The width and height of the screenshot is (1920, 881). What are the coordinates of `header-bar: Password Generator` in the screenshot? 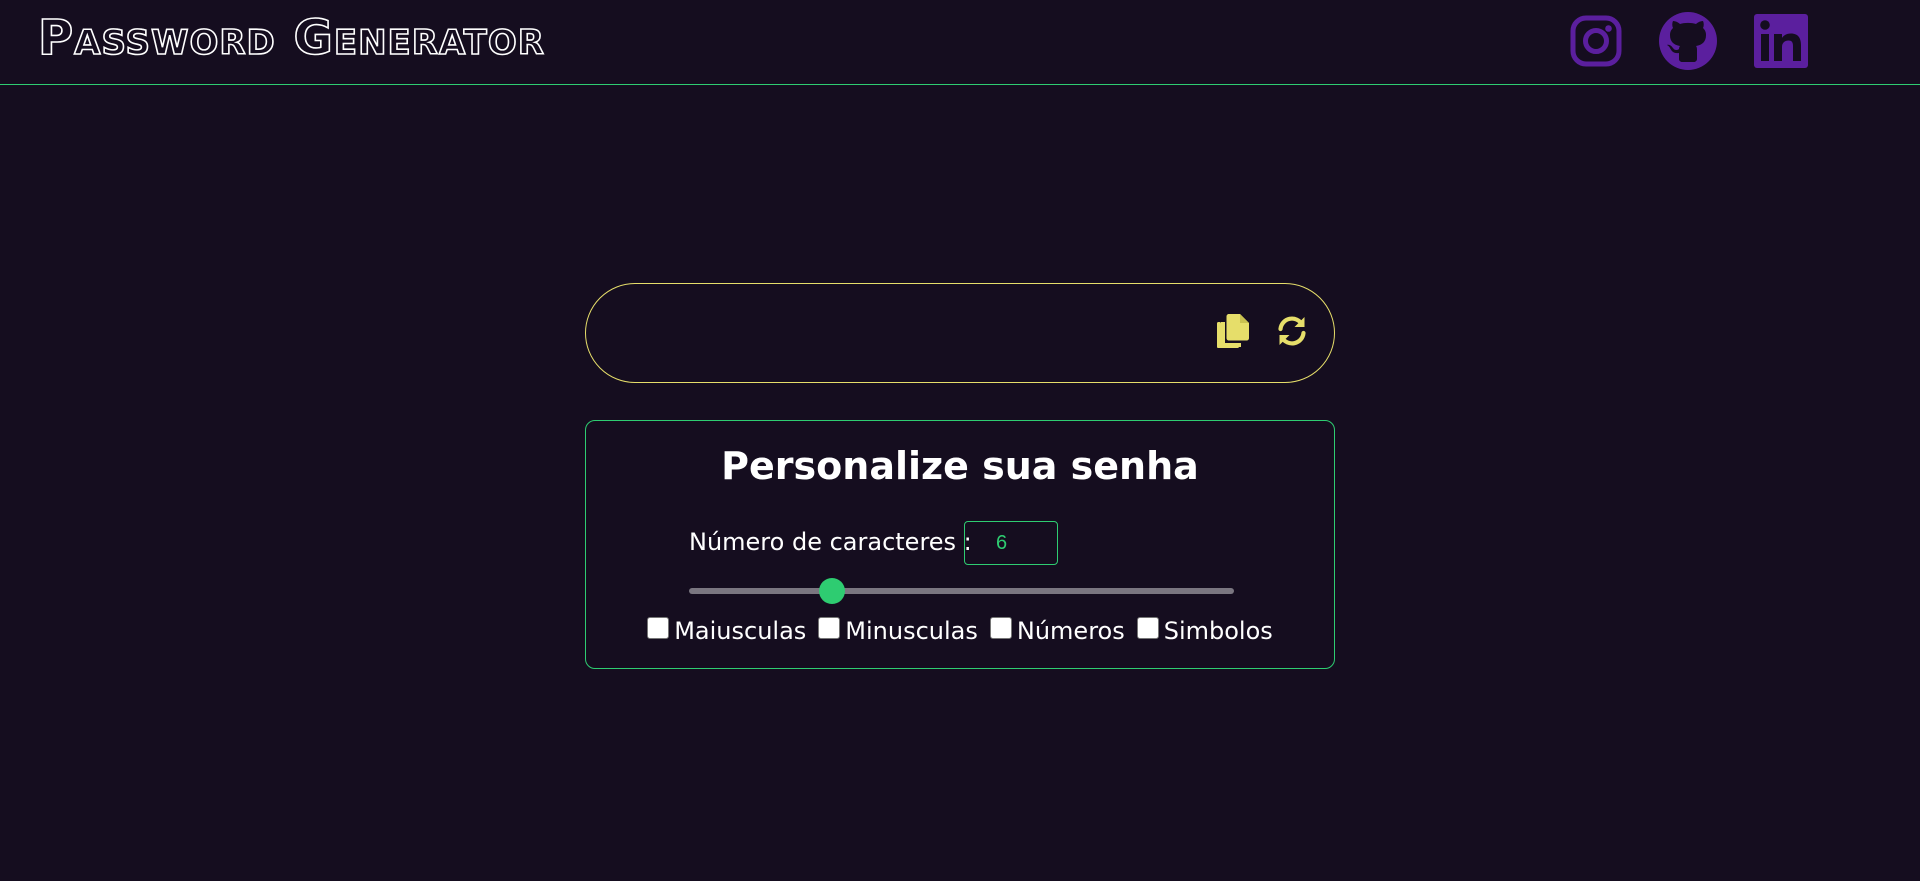 It's located at (960, 42).